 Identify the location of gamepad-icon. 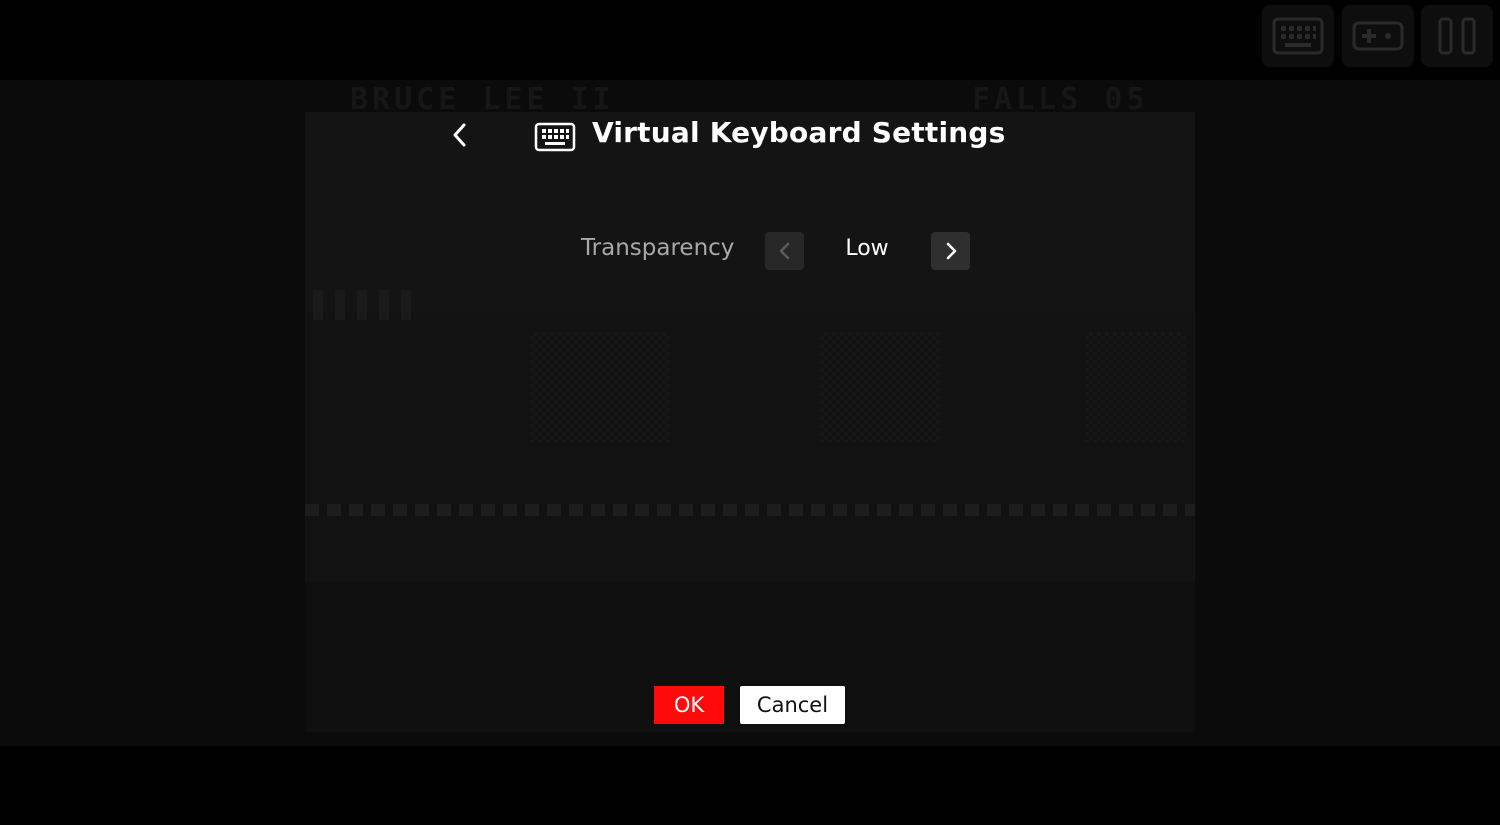
(1378, 36).